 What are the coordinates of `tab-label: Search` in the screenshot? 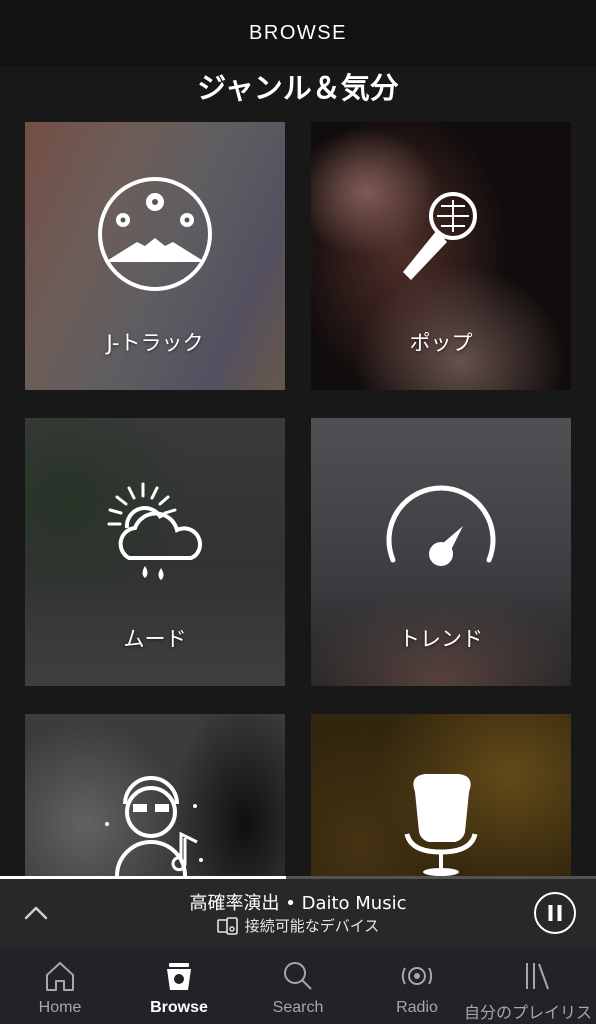 It's located at (298, 1007).